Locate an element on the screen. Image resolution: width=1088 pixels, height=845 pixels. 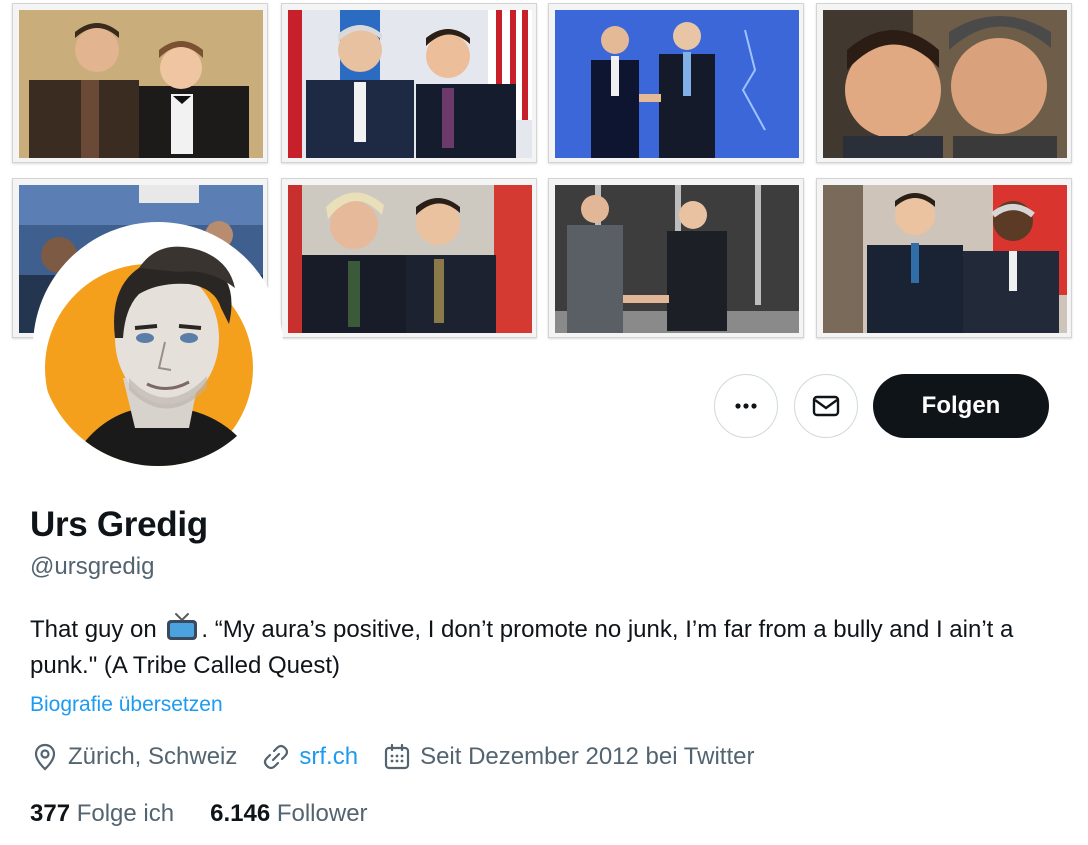
message-button is located at coordinates (826, 406).